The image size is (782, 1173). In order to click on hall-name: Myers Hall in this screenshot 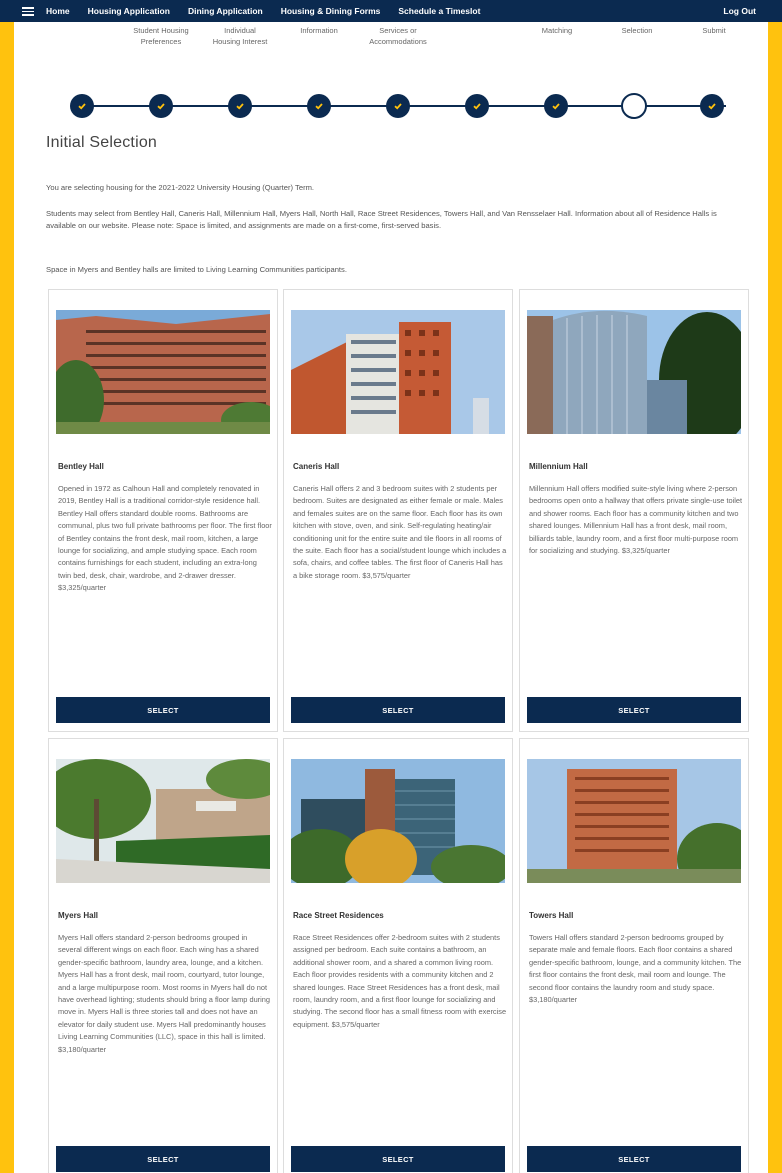, I will do `click(78, 915)`.